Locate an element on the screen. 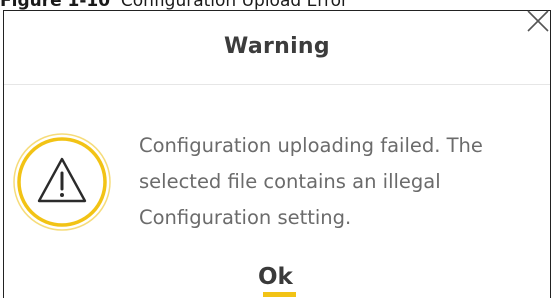 This screenshot has width=555, height=298. dialog-title: Warning is located at coordinates (277, 46).